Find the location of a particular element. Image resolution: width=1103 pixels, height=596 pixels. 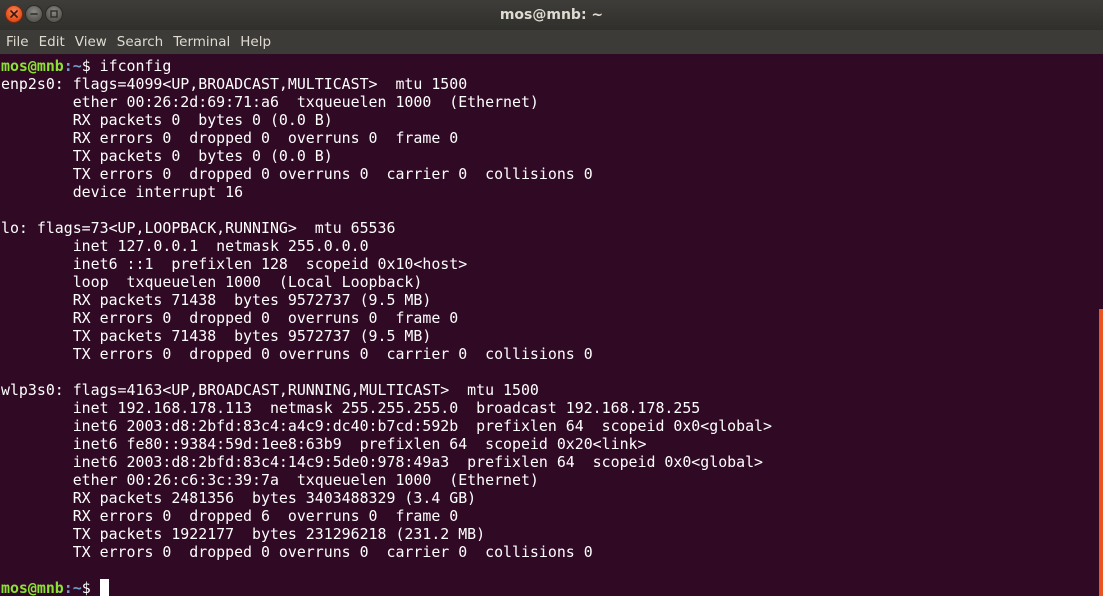

window-title: mos@mnb: ~ is located at coordinates (551, 15).